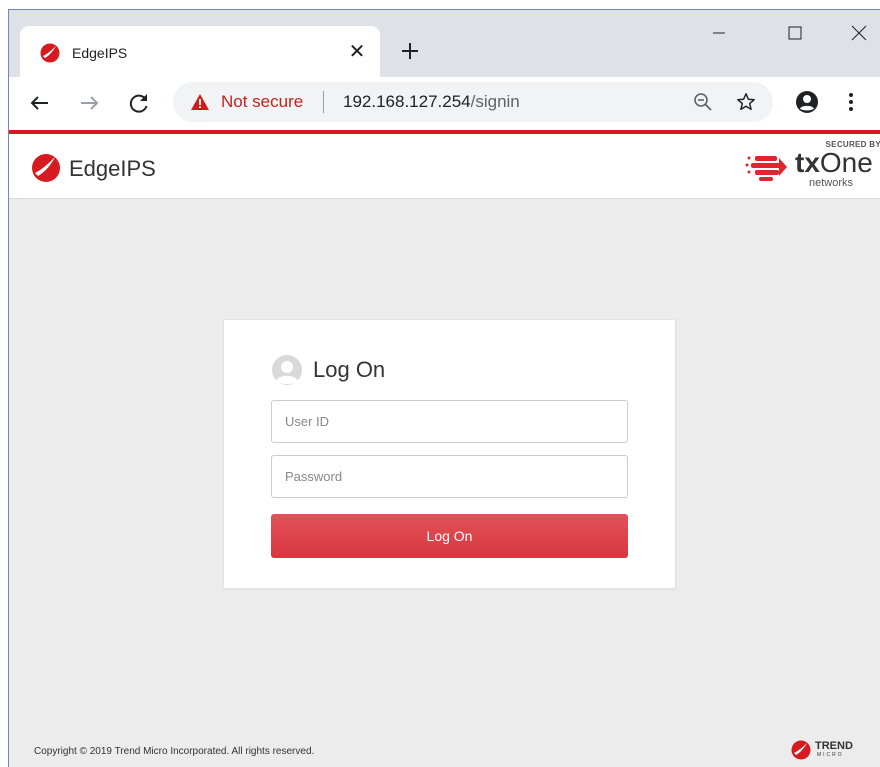  I want to click on profile-icon, so click(807, 102).